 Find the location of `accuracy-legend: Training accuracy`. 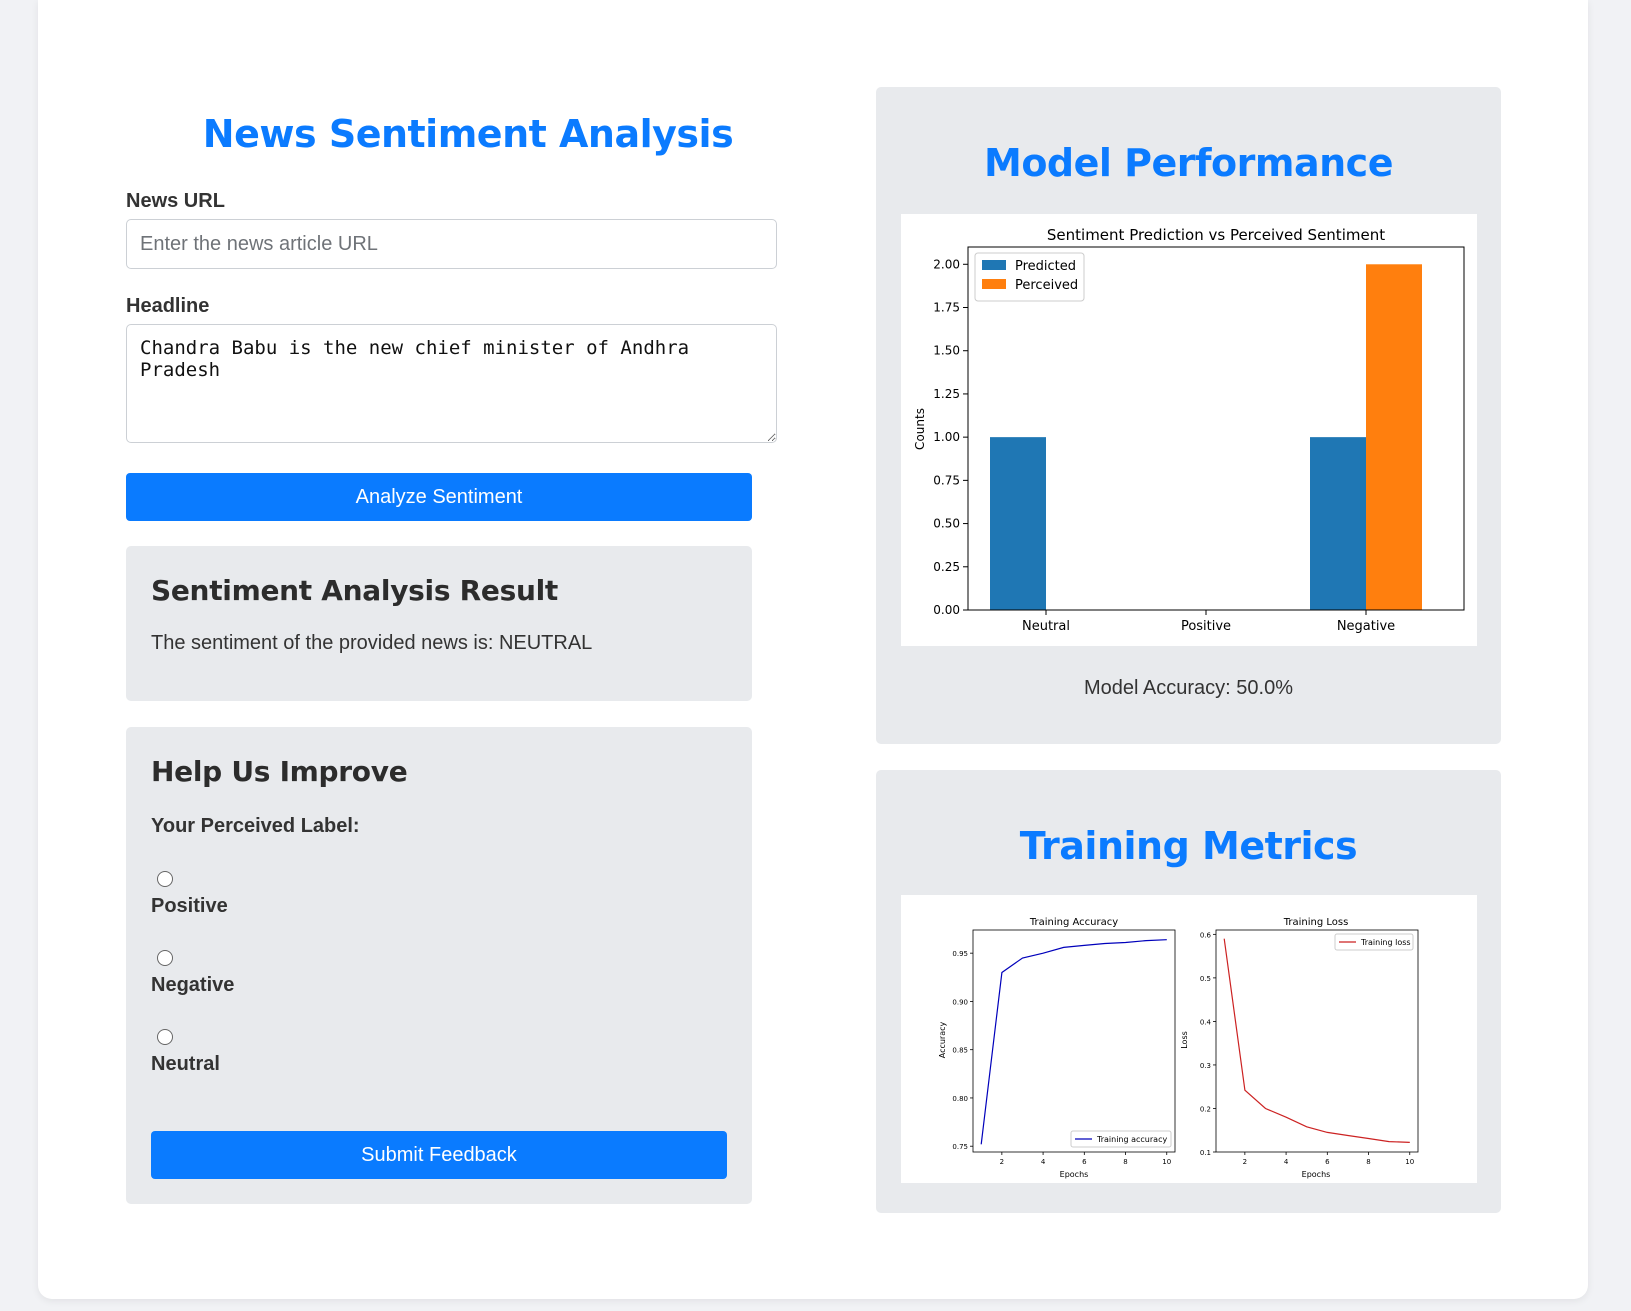

accuracy-legend: Training accuracy is located at coordinates (1121, 1139).